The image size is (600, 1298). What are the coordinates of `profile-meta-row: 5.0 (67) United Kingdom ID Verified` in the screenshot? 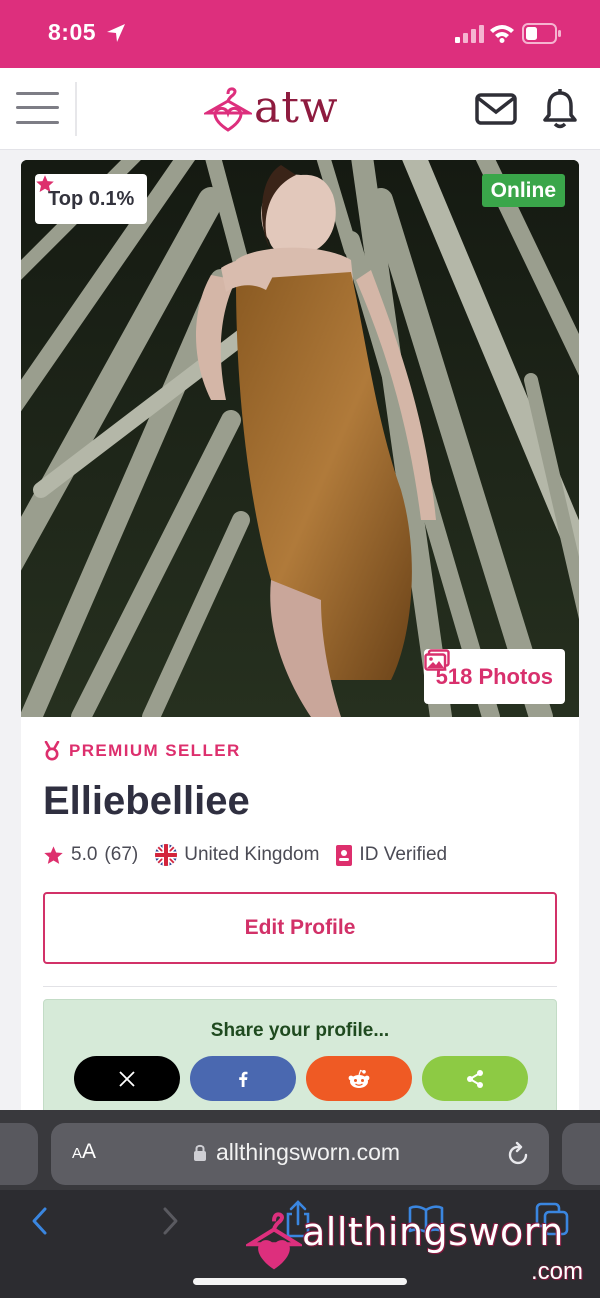 It's located at (300, 855).